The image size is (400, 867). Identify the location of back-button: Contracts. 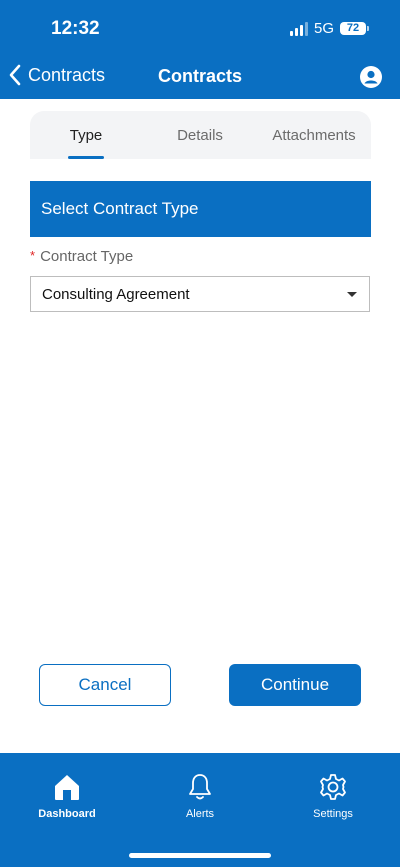
(56, 75).